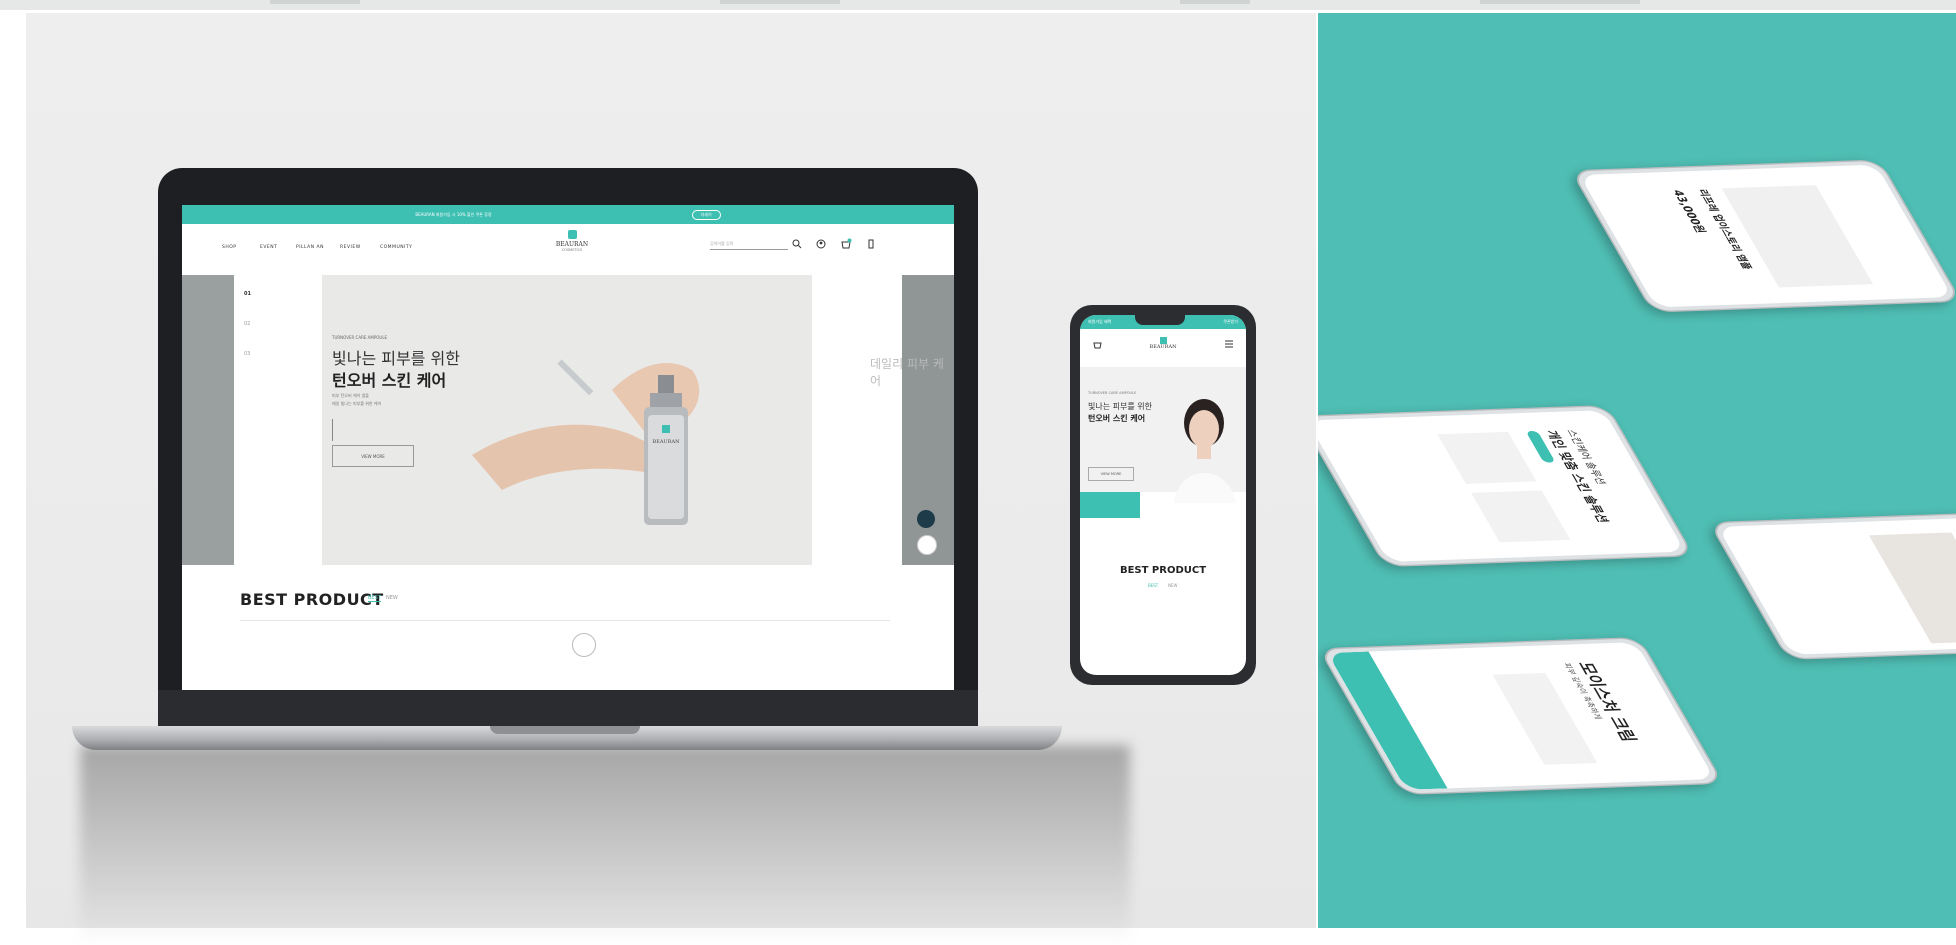 The height and width of the screenshot is (945, 1956). What do you see at coordinates (396, 247) in the screenshot?
I see `nav-item-community: COMMUNITY` at bounding box center [396, 247].